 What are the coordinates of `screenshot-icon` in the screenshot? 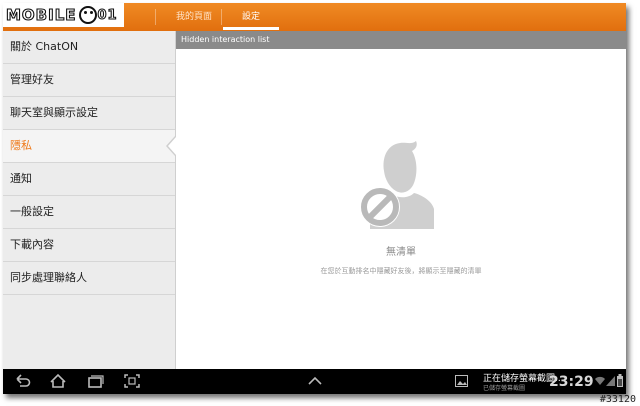 It's located at (132, 381).